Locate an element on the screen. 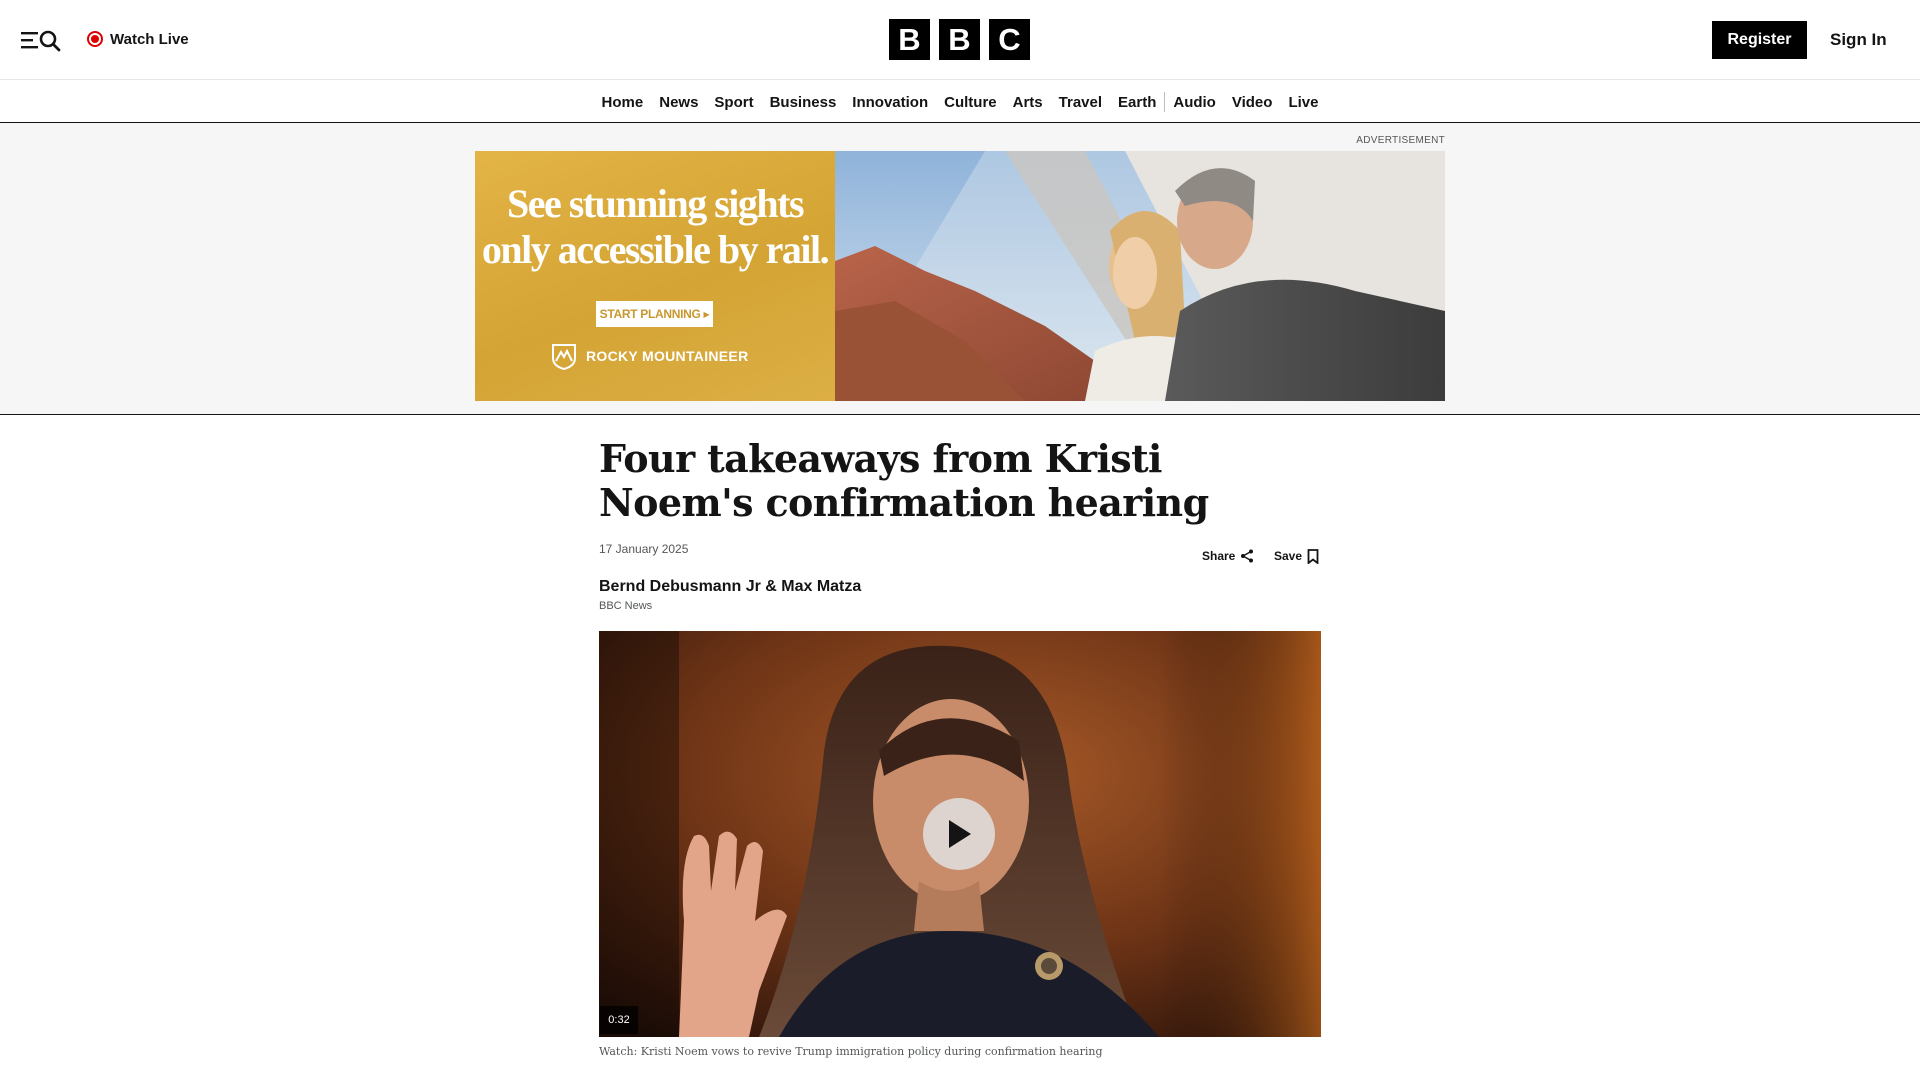 This screenshot has width=1920, height=1080. share-button: Share is located at coordinates (1228, 556).